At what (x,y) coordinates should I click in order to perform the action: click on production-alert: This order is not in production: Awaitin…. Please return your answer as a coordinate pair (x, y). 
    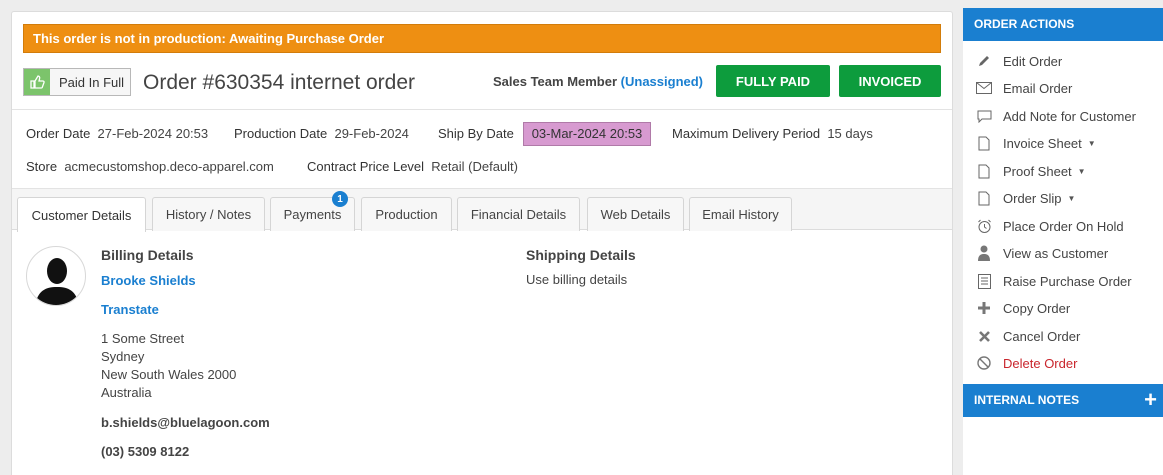
    Looking at the image, I should click on (482, 38).